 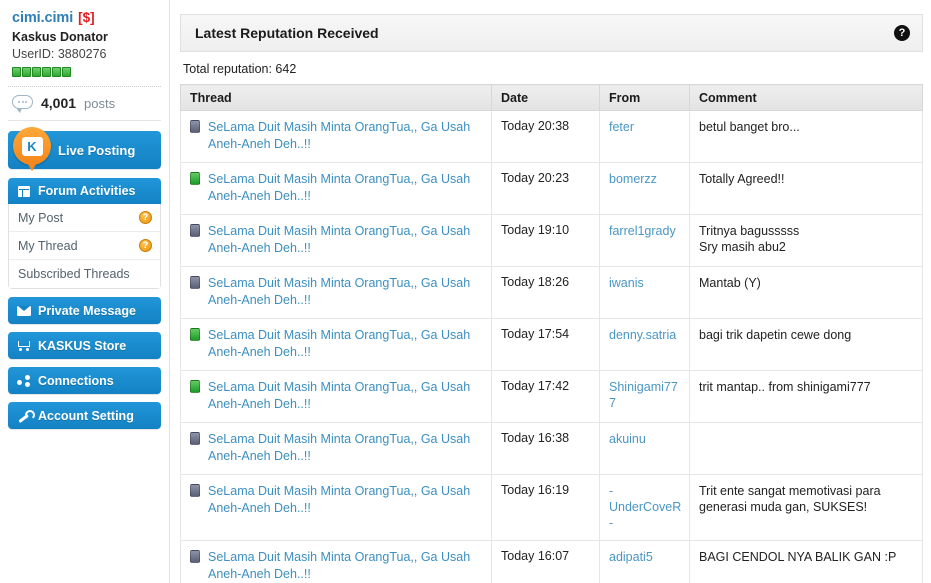 I want to click on kaskus-k-badge: K, so click(x=32, y=146).